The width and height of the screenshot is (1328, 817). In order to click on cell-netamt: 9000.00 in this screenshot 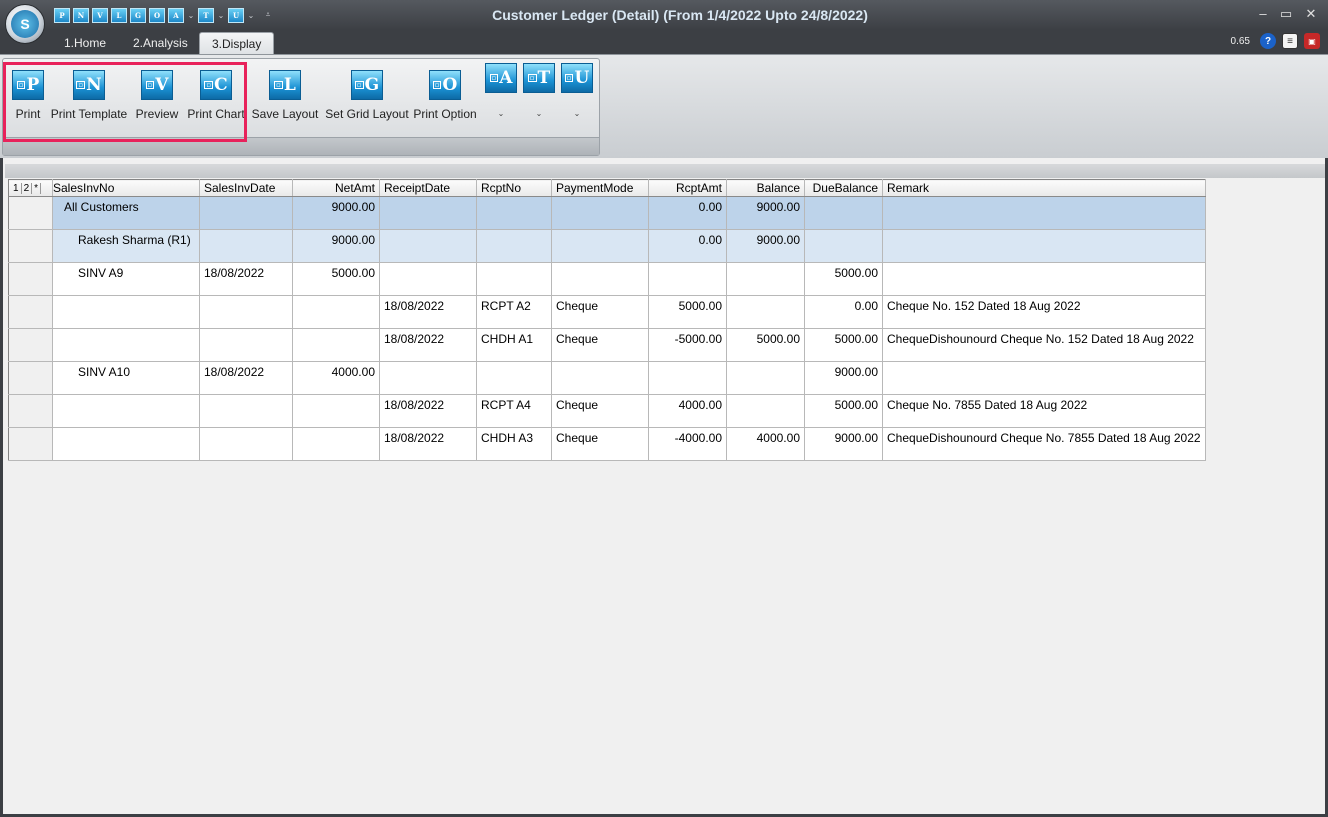, I will do `click(336, 213)`.